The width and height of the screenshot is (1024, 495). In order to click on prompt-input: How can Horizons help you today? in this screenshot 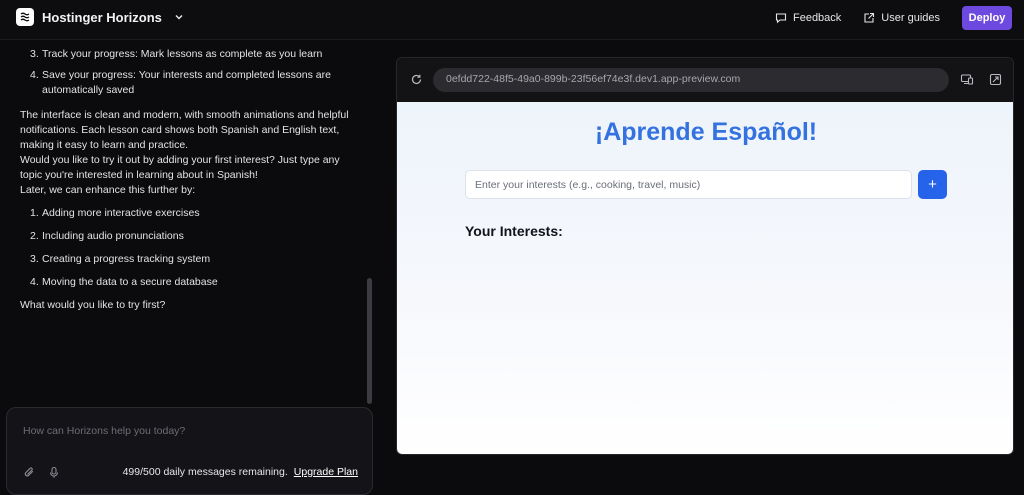, I will do `click(104, 431)`.